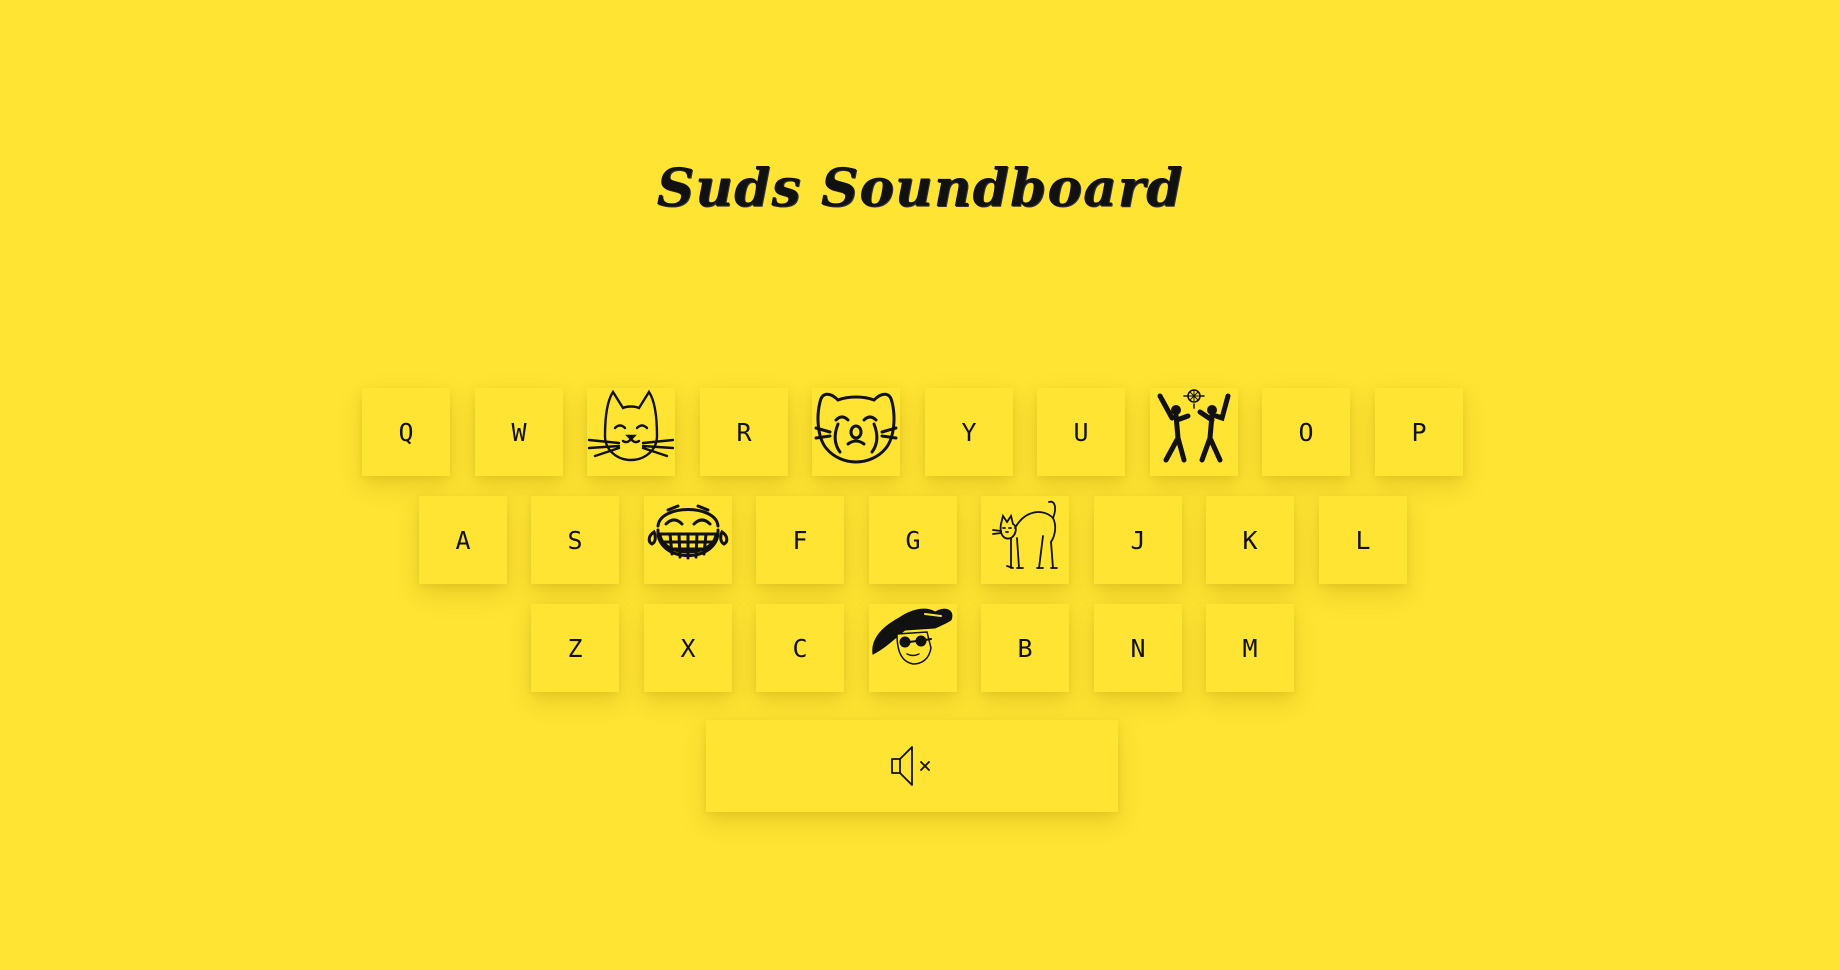 The image size is (1840, 970). I want to click on key-s: S, so click(575, 540).